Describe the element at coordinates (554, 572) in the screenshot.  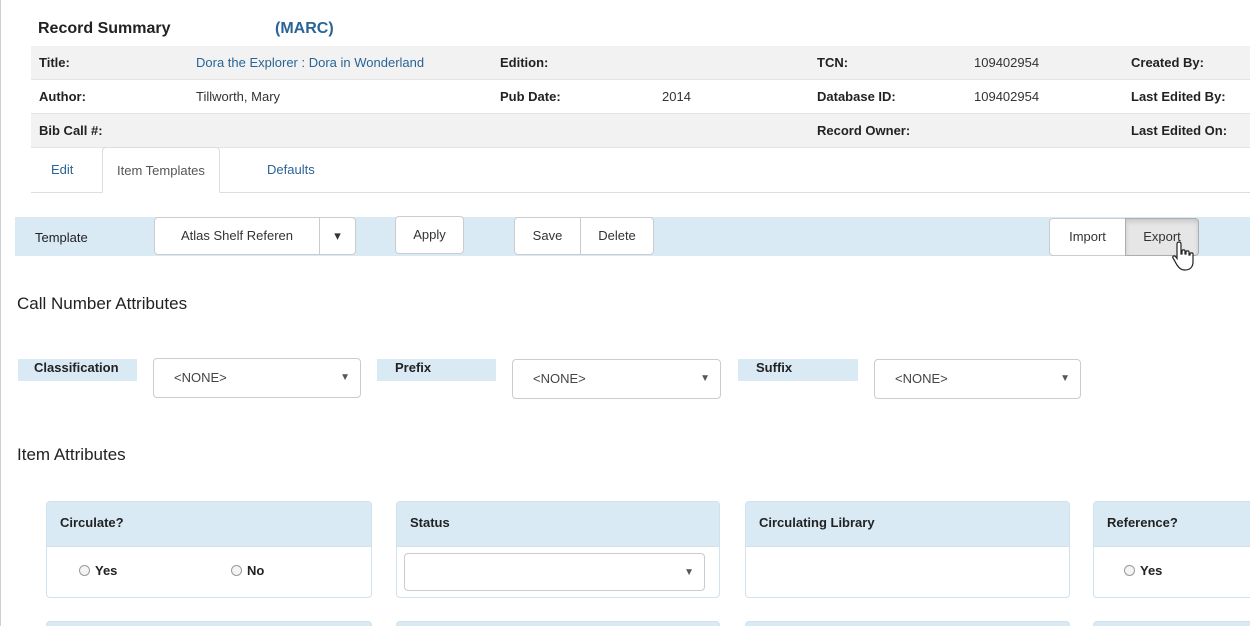
I see `status-select: ▼` at that location.